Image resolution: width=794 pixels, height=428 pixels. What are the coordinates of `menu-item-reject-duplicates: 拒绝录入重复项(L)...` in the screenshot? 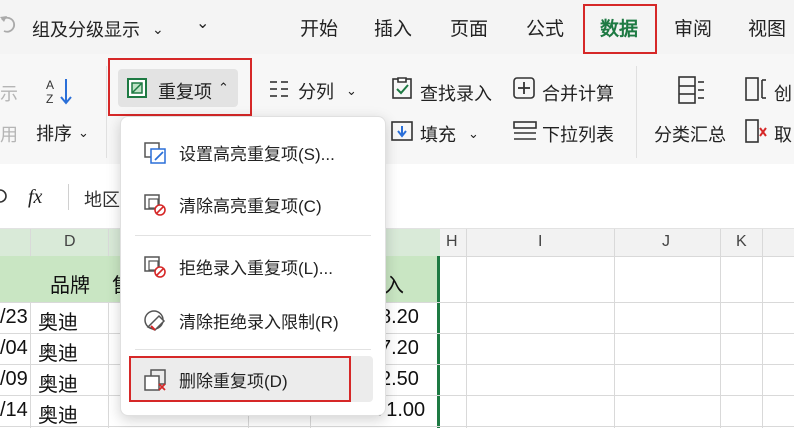 It's located at (252, 266).